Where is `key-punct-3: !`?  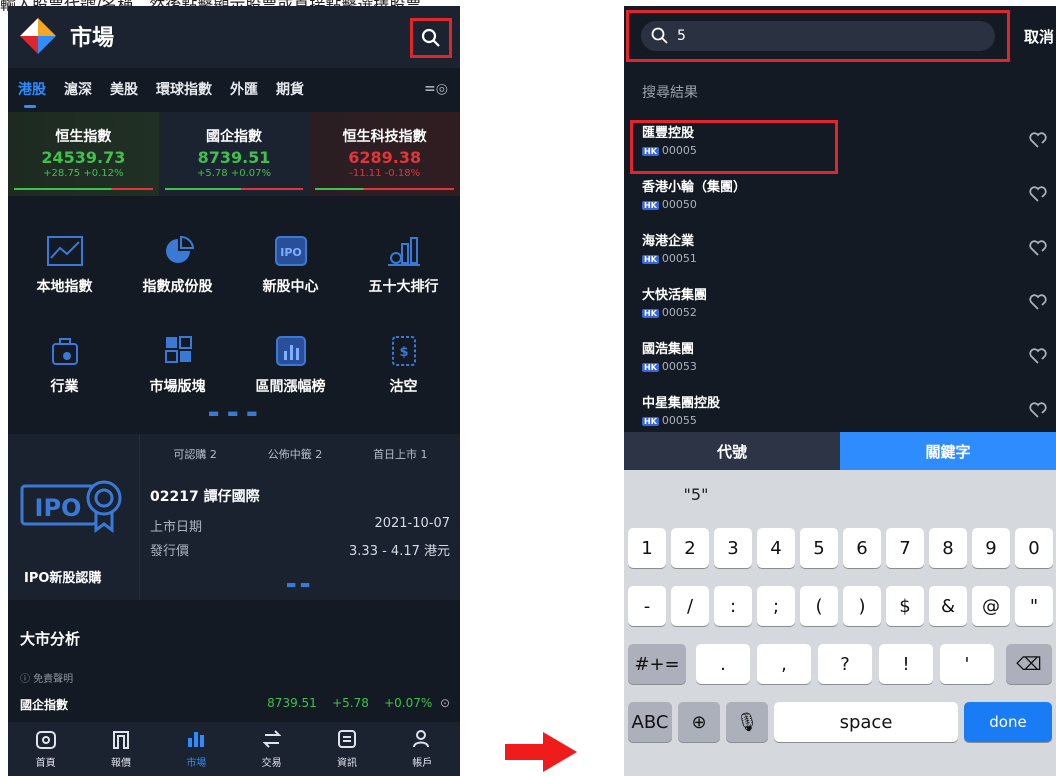
key-punct-3: ! is located at coordinates (906, 664).